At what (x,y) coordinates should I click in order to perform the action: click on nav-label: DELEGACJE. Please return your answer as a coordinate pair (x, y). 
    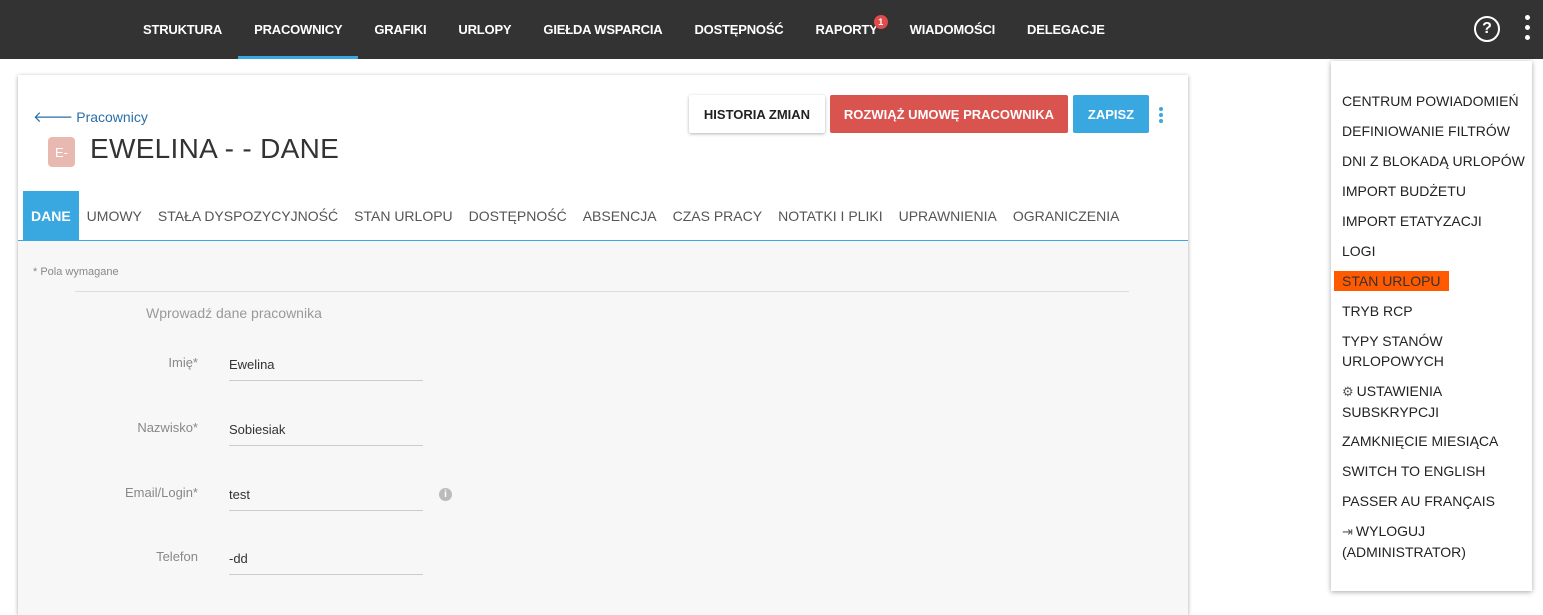
    Looking at the image, I should click on (1066, 29).